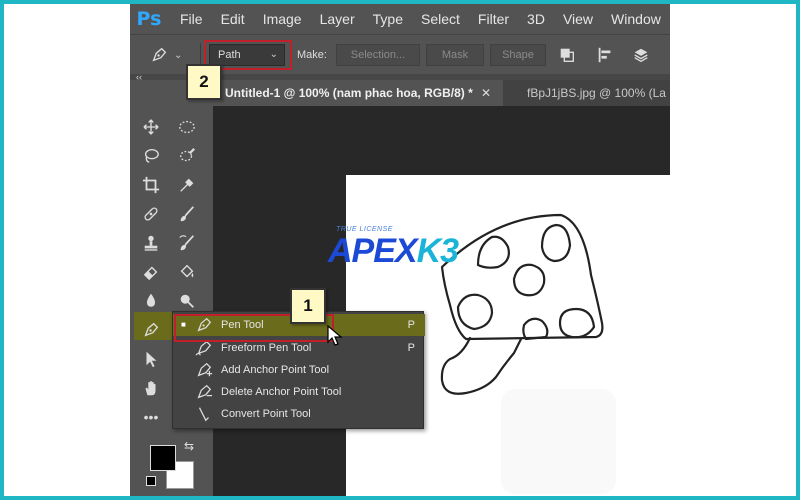  Describe the element at coordinates (308, 306) in the screenshot. I see `callout-step-1: 1` at that location.